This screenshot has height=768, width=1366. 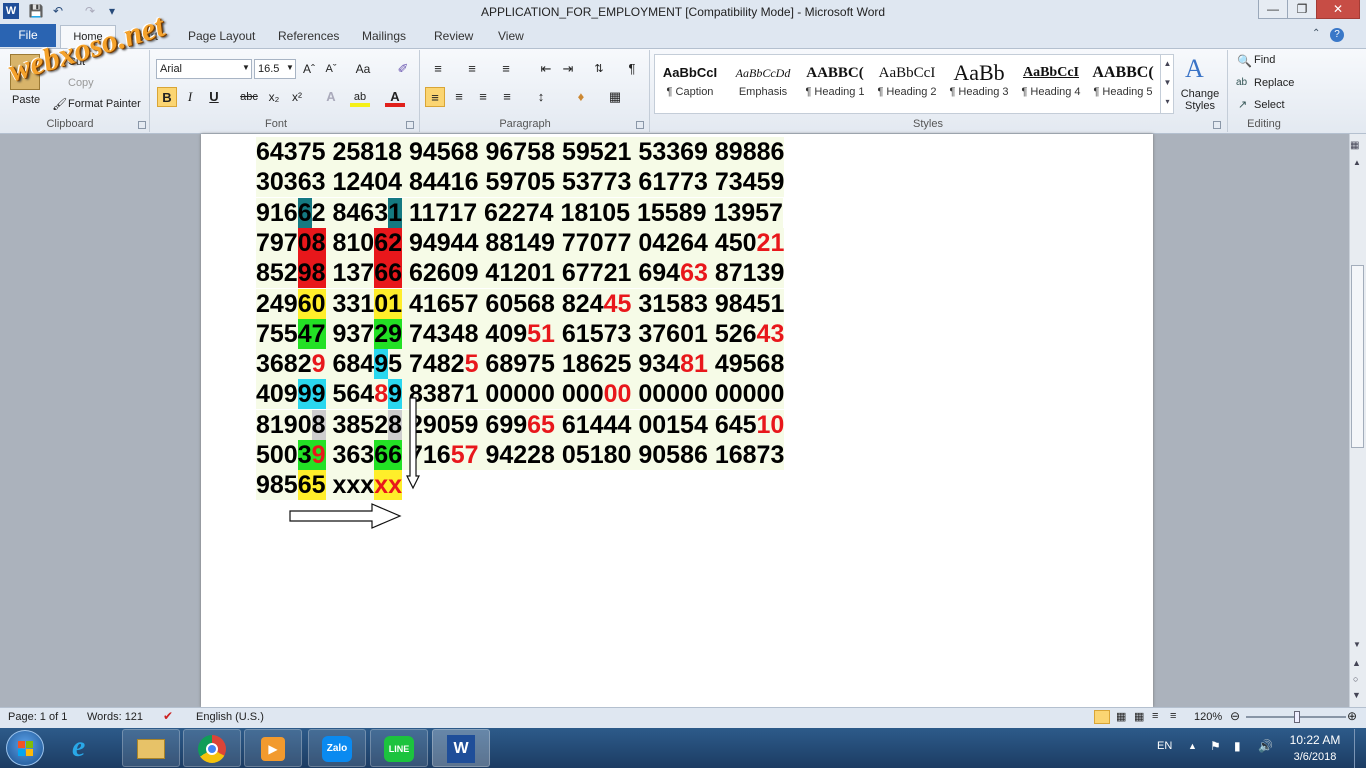 What do you see at coordinates (318, 364) in the screenshot?
I see `grid-cell: 9` at bounding box center [318, 364].